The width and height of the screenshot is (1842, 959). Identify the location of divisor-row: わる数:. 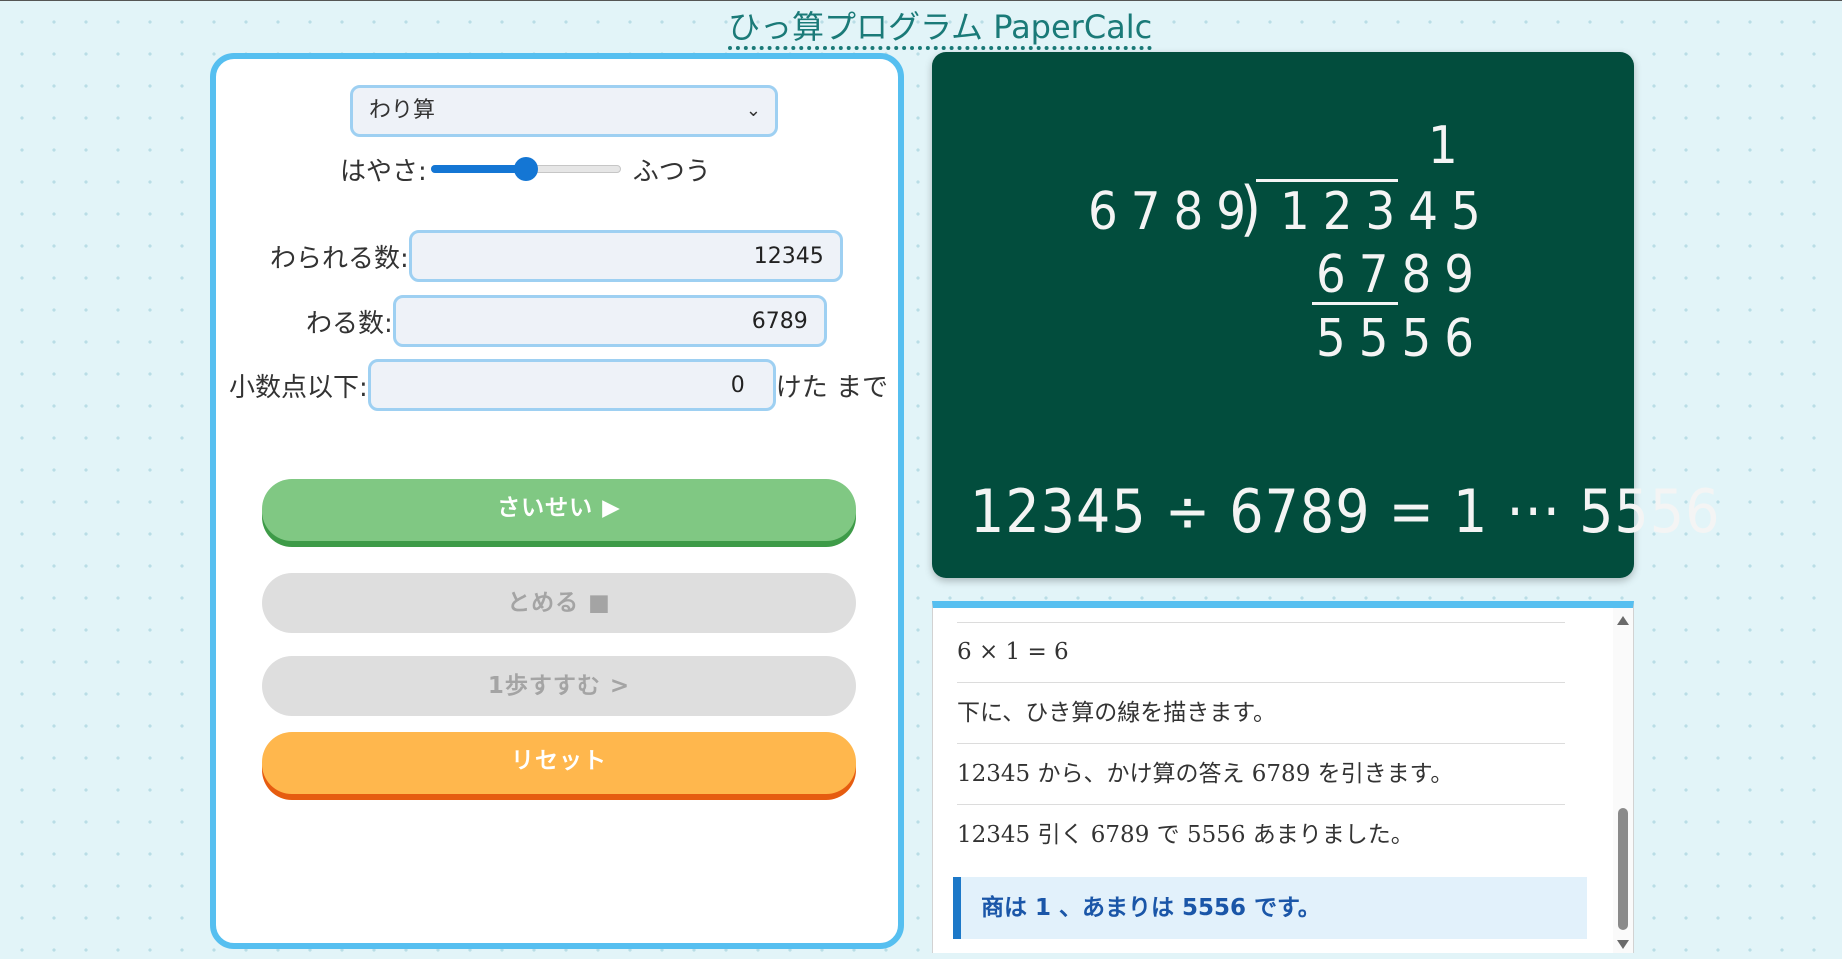
(566, 321).